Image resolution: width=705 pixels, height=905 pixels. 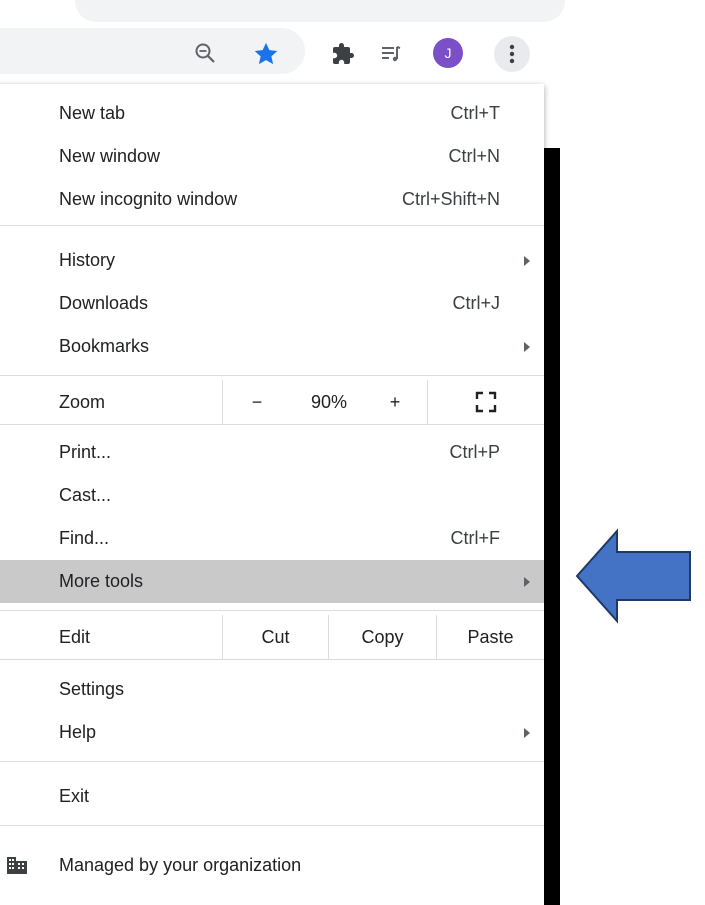 I want to click on menu-item-shortcut: Ctrl+Shift+N, so click(x=450, y=199).